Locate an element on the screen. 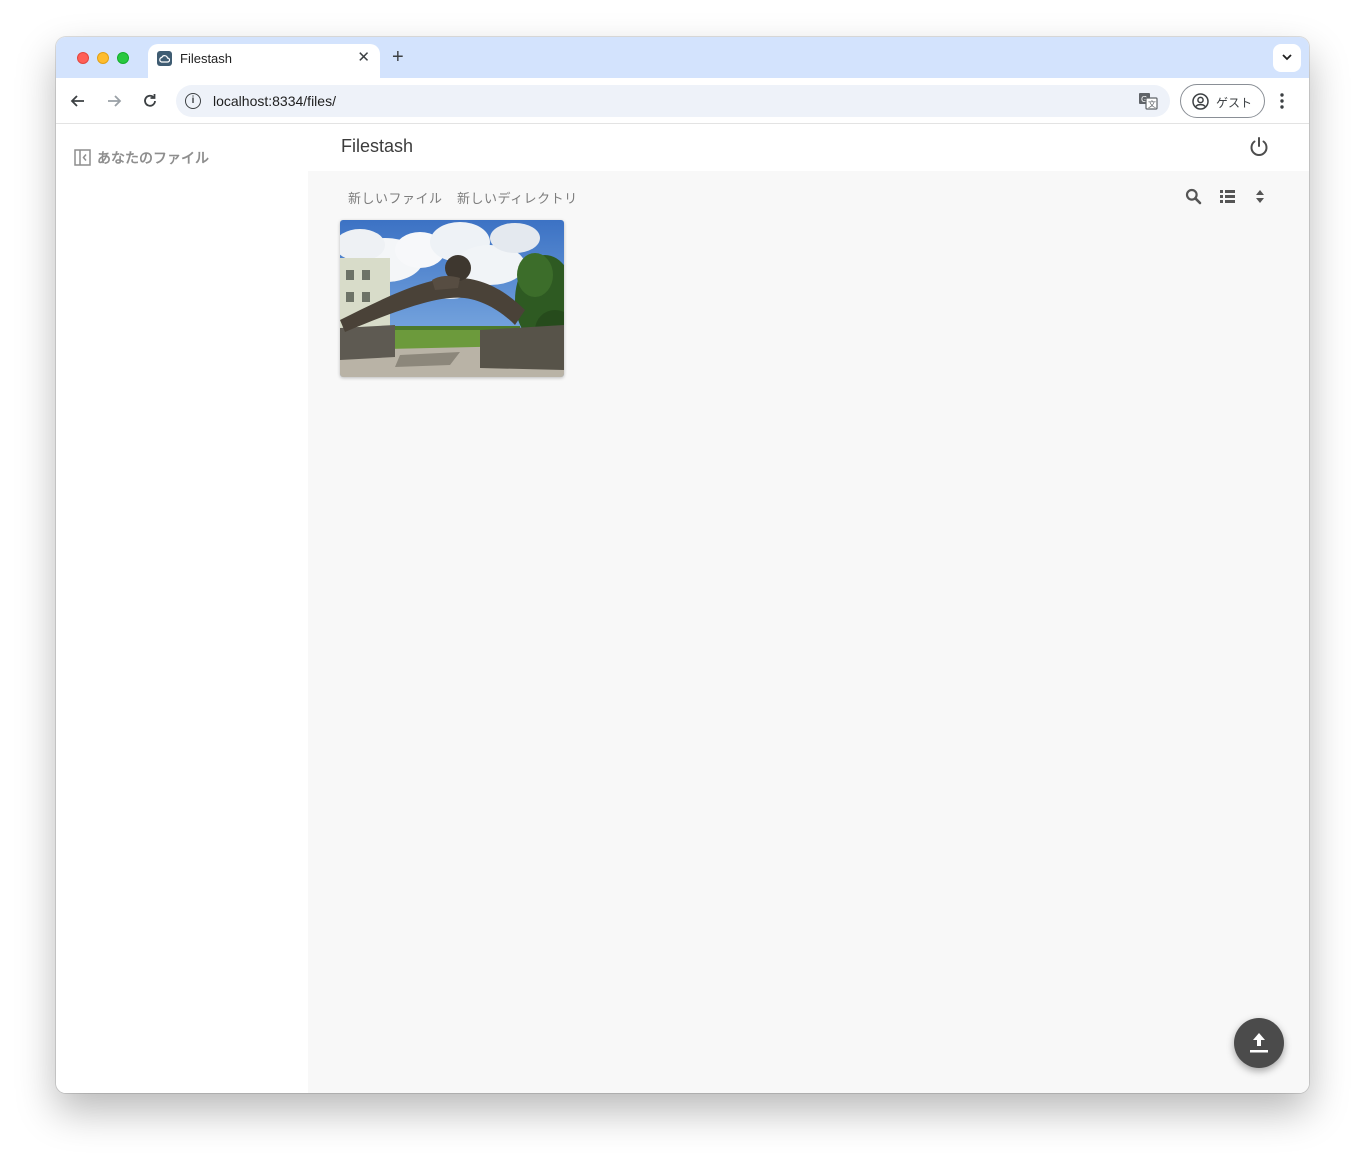 The height and width of the screenshot is (1167, 1365). tab-strip: Filestash ✕ + is located at coordinates (682, 57).